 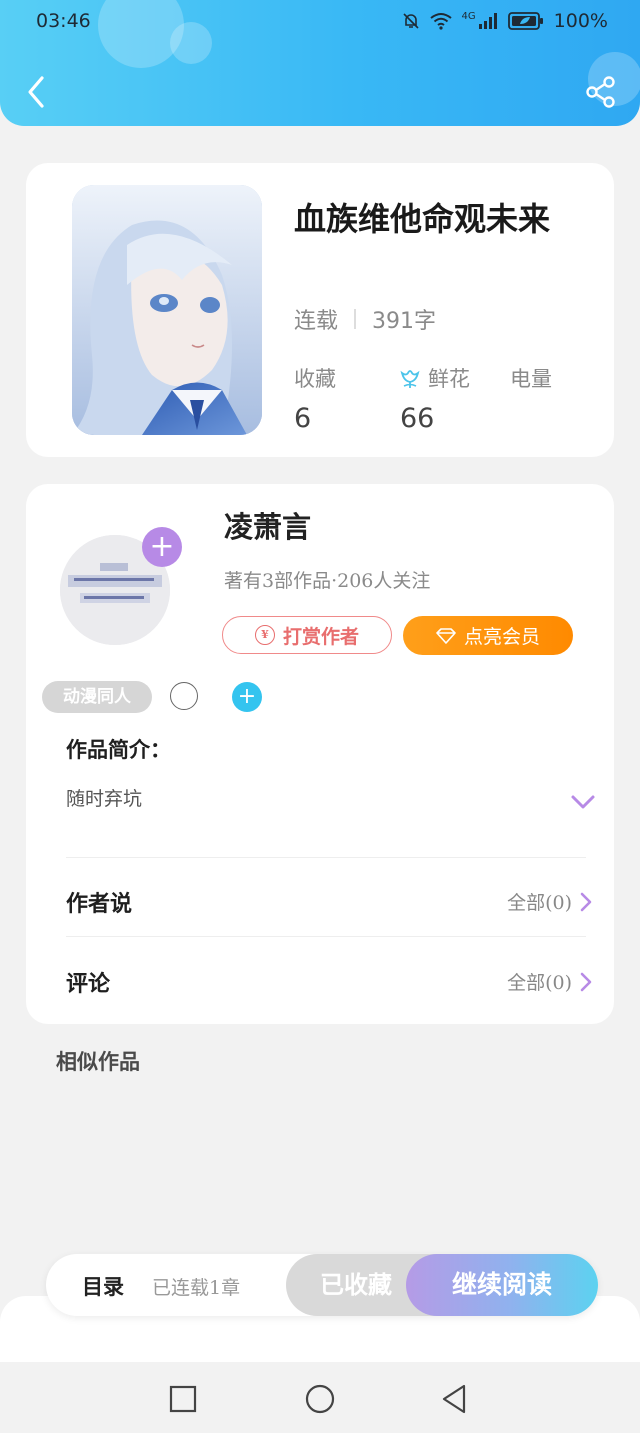 I want to click on triangle-back-icon, so click(x=455, y=1399).